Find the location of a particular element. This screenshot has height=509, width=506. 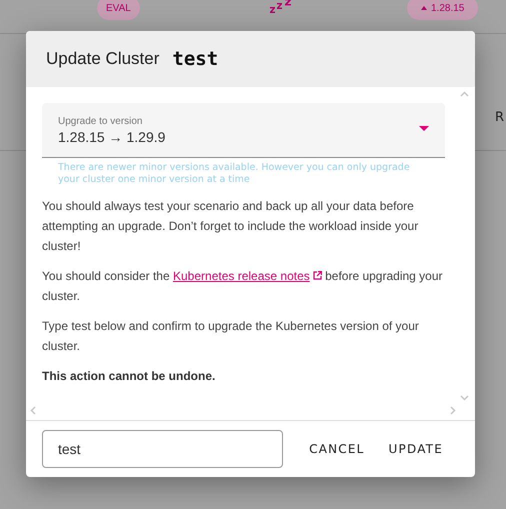

arrow-up-icon is located at coordinates (424, 8).